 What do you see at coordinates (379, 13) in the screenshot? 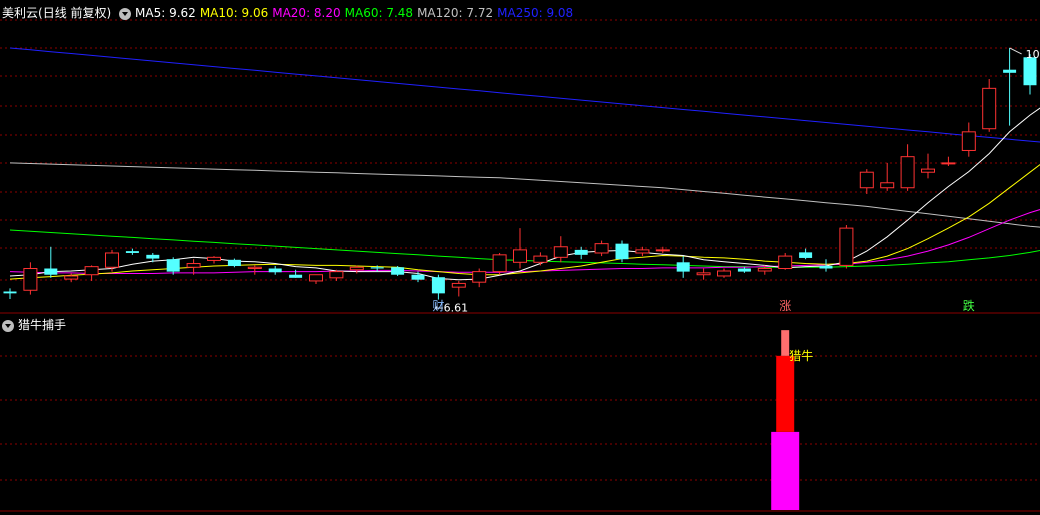
I see `ma-label-ma60: MA60: 7.48` at bounding box center [379, 13].